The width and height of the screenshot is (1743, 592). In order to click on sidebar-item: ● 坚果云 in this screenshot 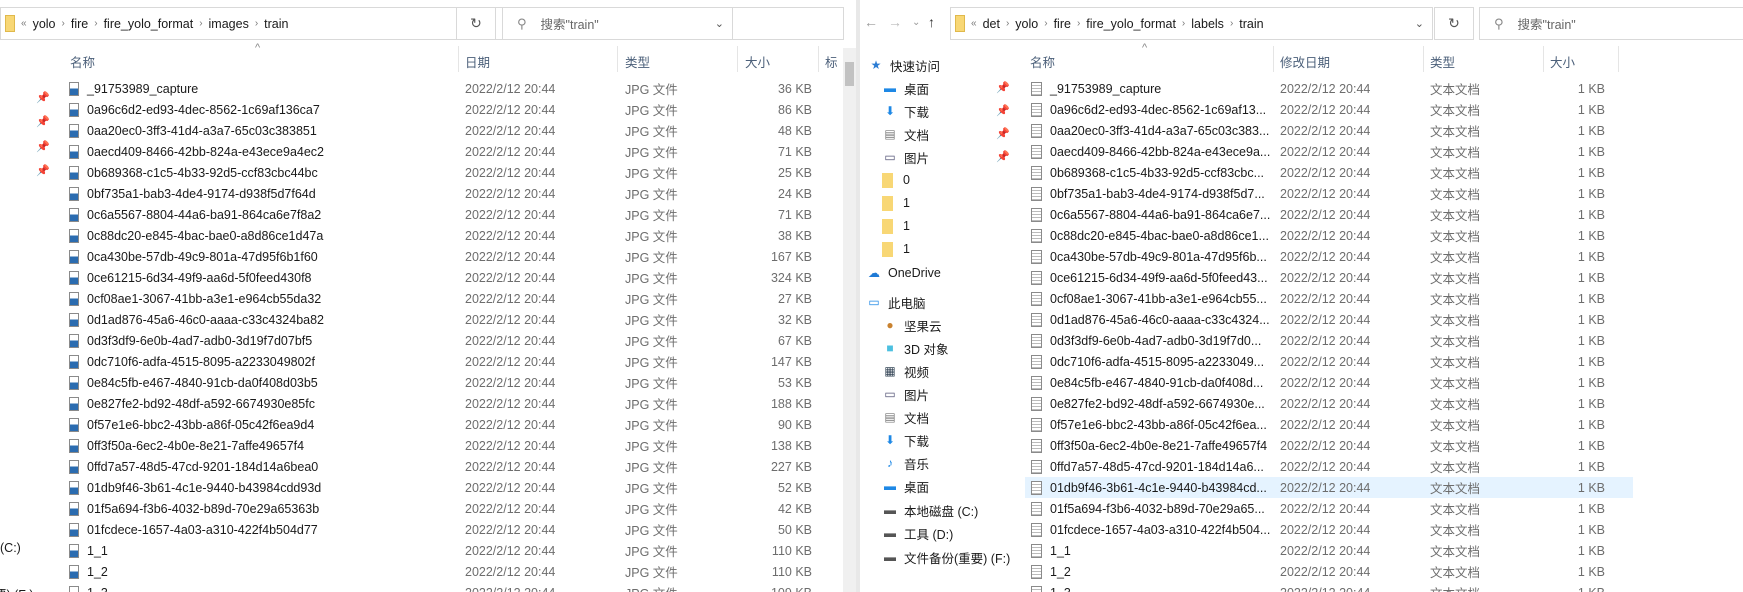, I will do `click(911, 325)`.